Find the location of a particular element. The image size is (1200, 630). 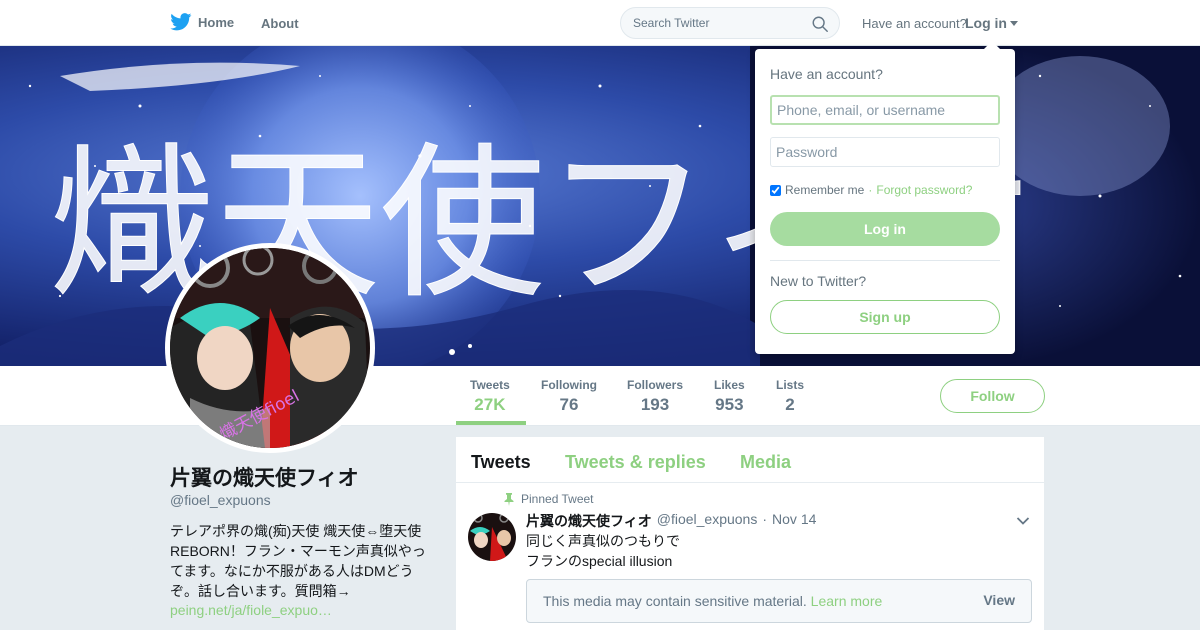

stat-value: 953 is located at coordinates (729, 404).